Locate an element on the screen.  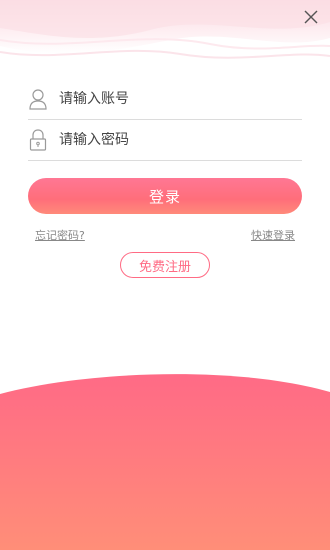
user-icon is located at coordinates (38, 99).